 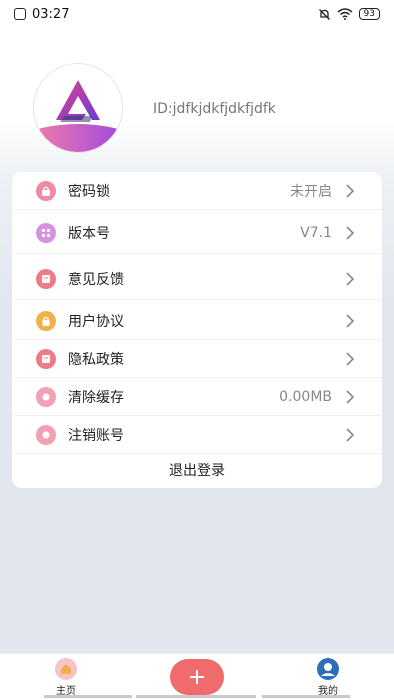 What do you see at coordinates (51, 14) in the screenshot?
I see `status-time: 03:27` at bounding box center [51, 14].